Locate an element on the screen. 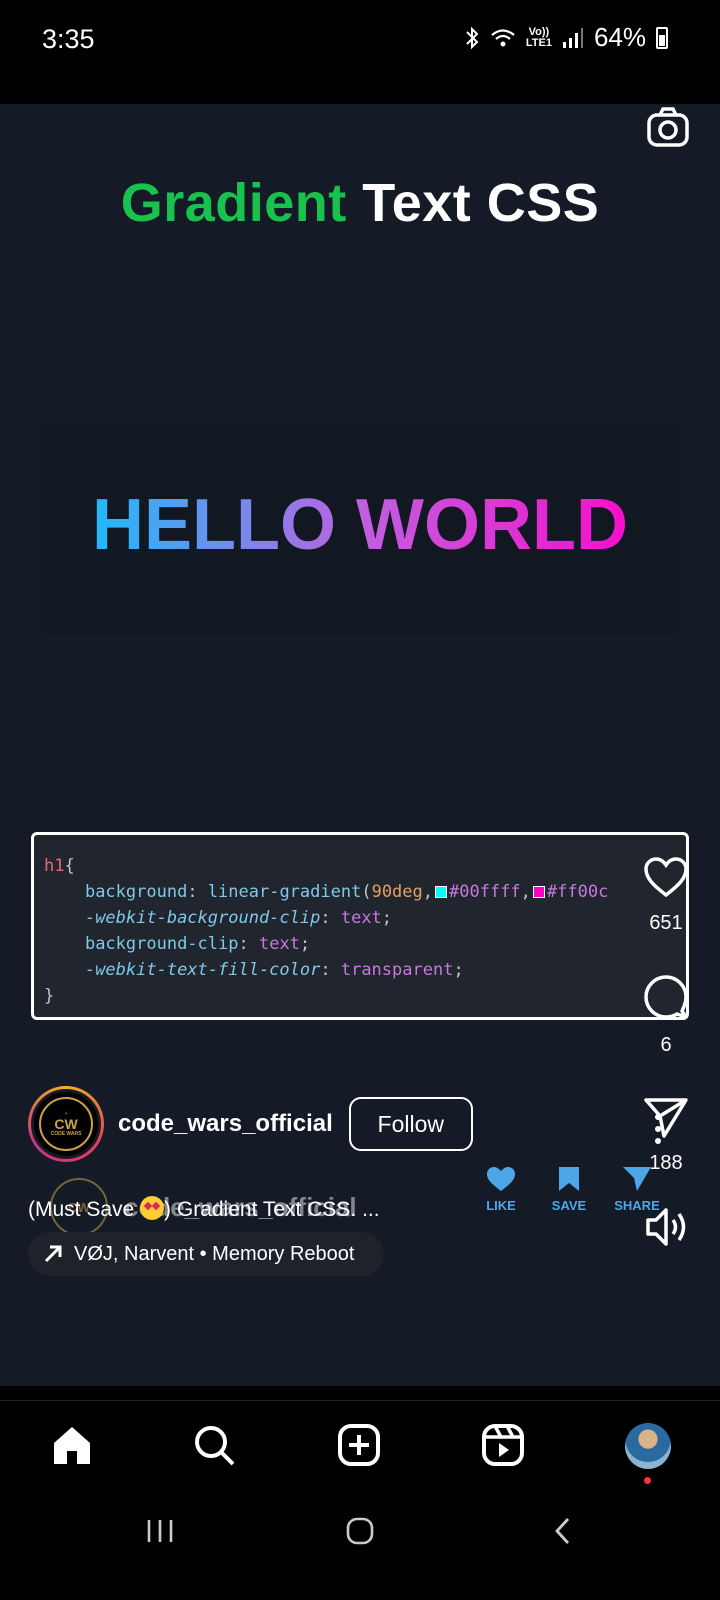 The height and width of the screenshot is (1600, 720). code-line: } is located at coordinates (49, 996).